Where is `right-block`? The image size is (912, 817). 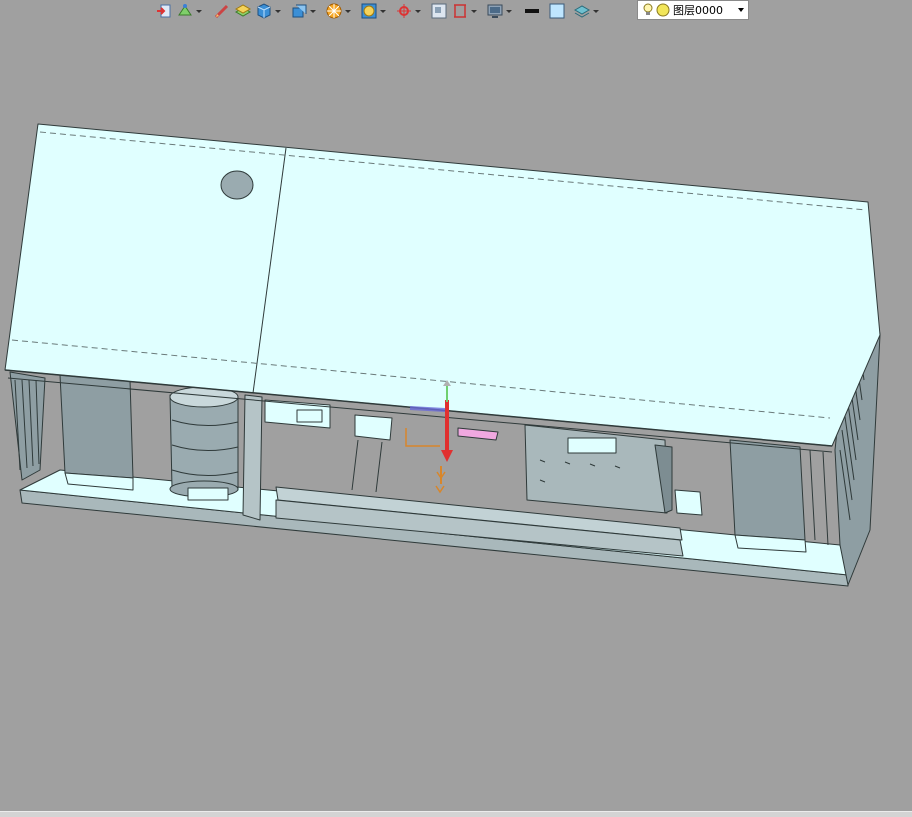
right-block is located at coordinates (767, 490).